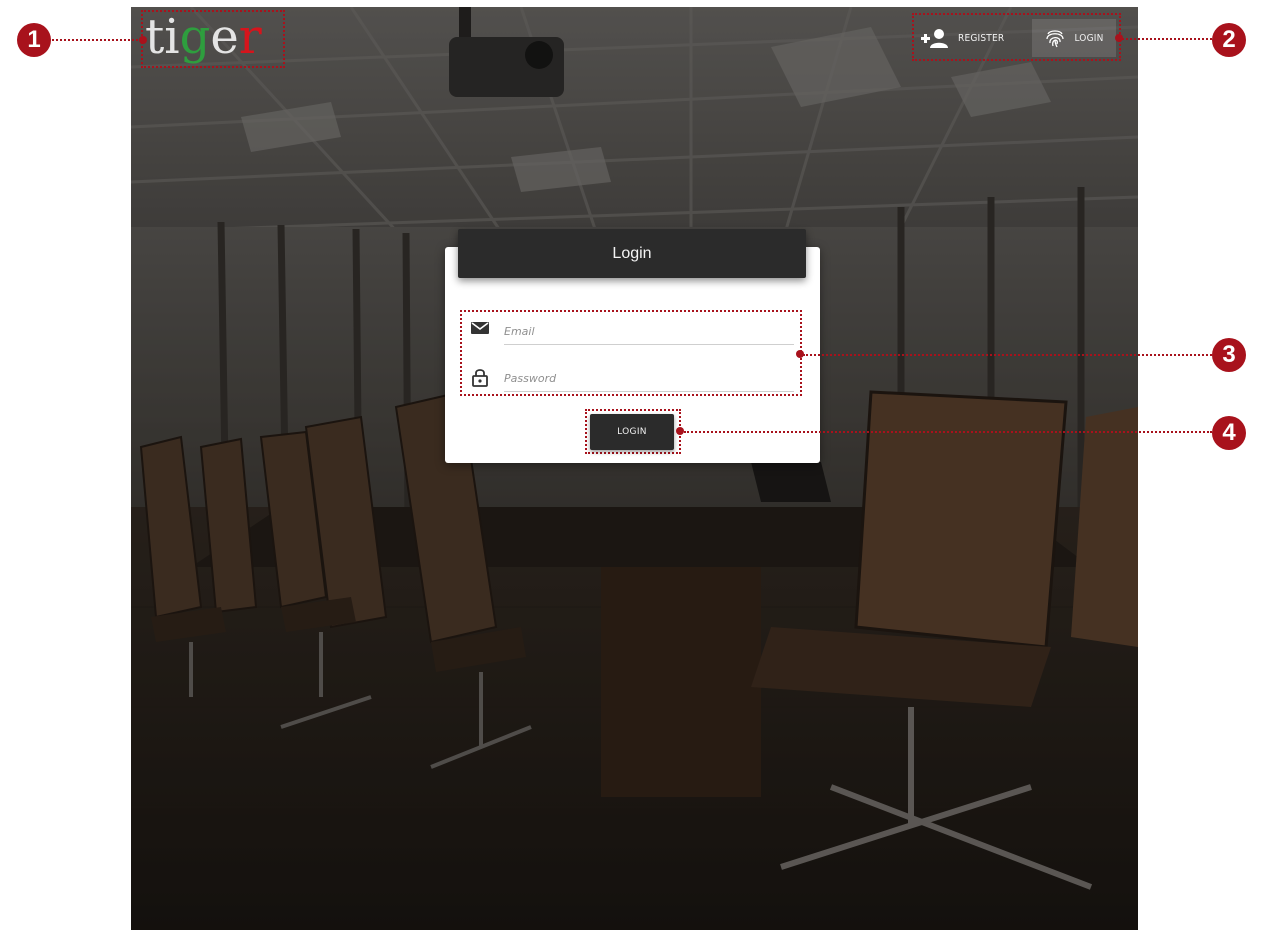  What do you see at coordinates (195, 37) in the screenshot?
I see `logo-letter: g` at bounding box center [195, 37].